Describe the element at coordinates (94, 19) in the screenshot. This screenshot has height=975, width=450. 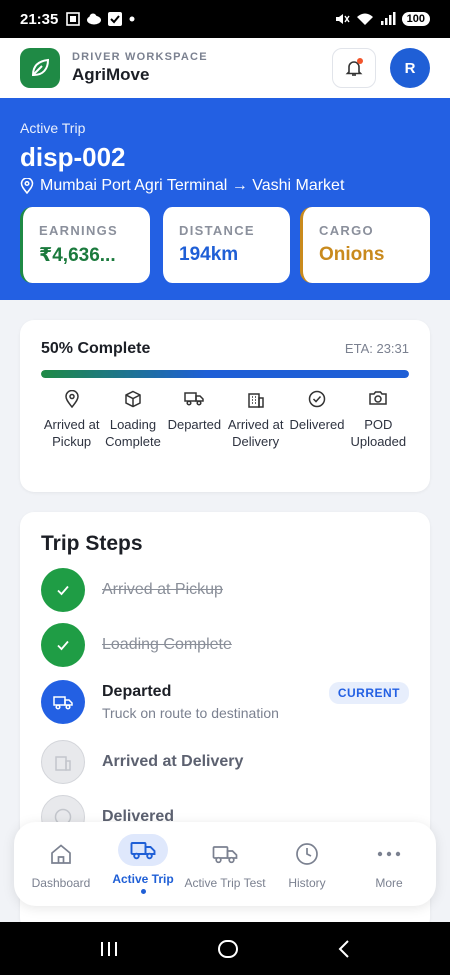
I see `cloud-icon` at that location.